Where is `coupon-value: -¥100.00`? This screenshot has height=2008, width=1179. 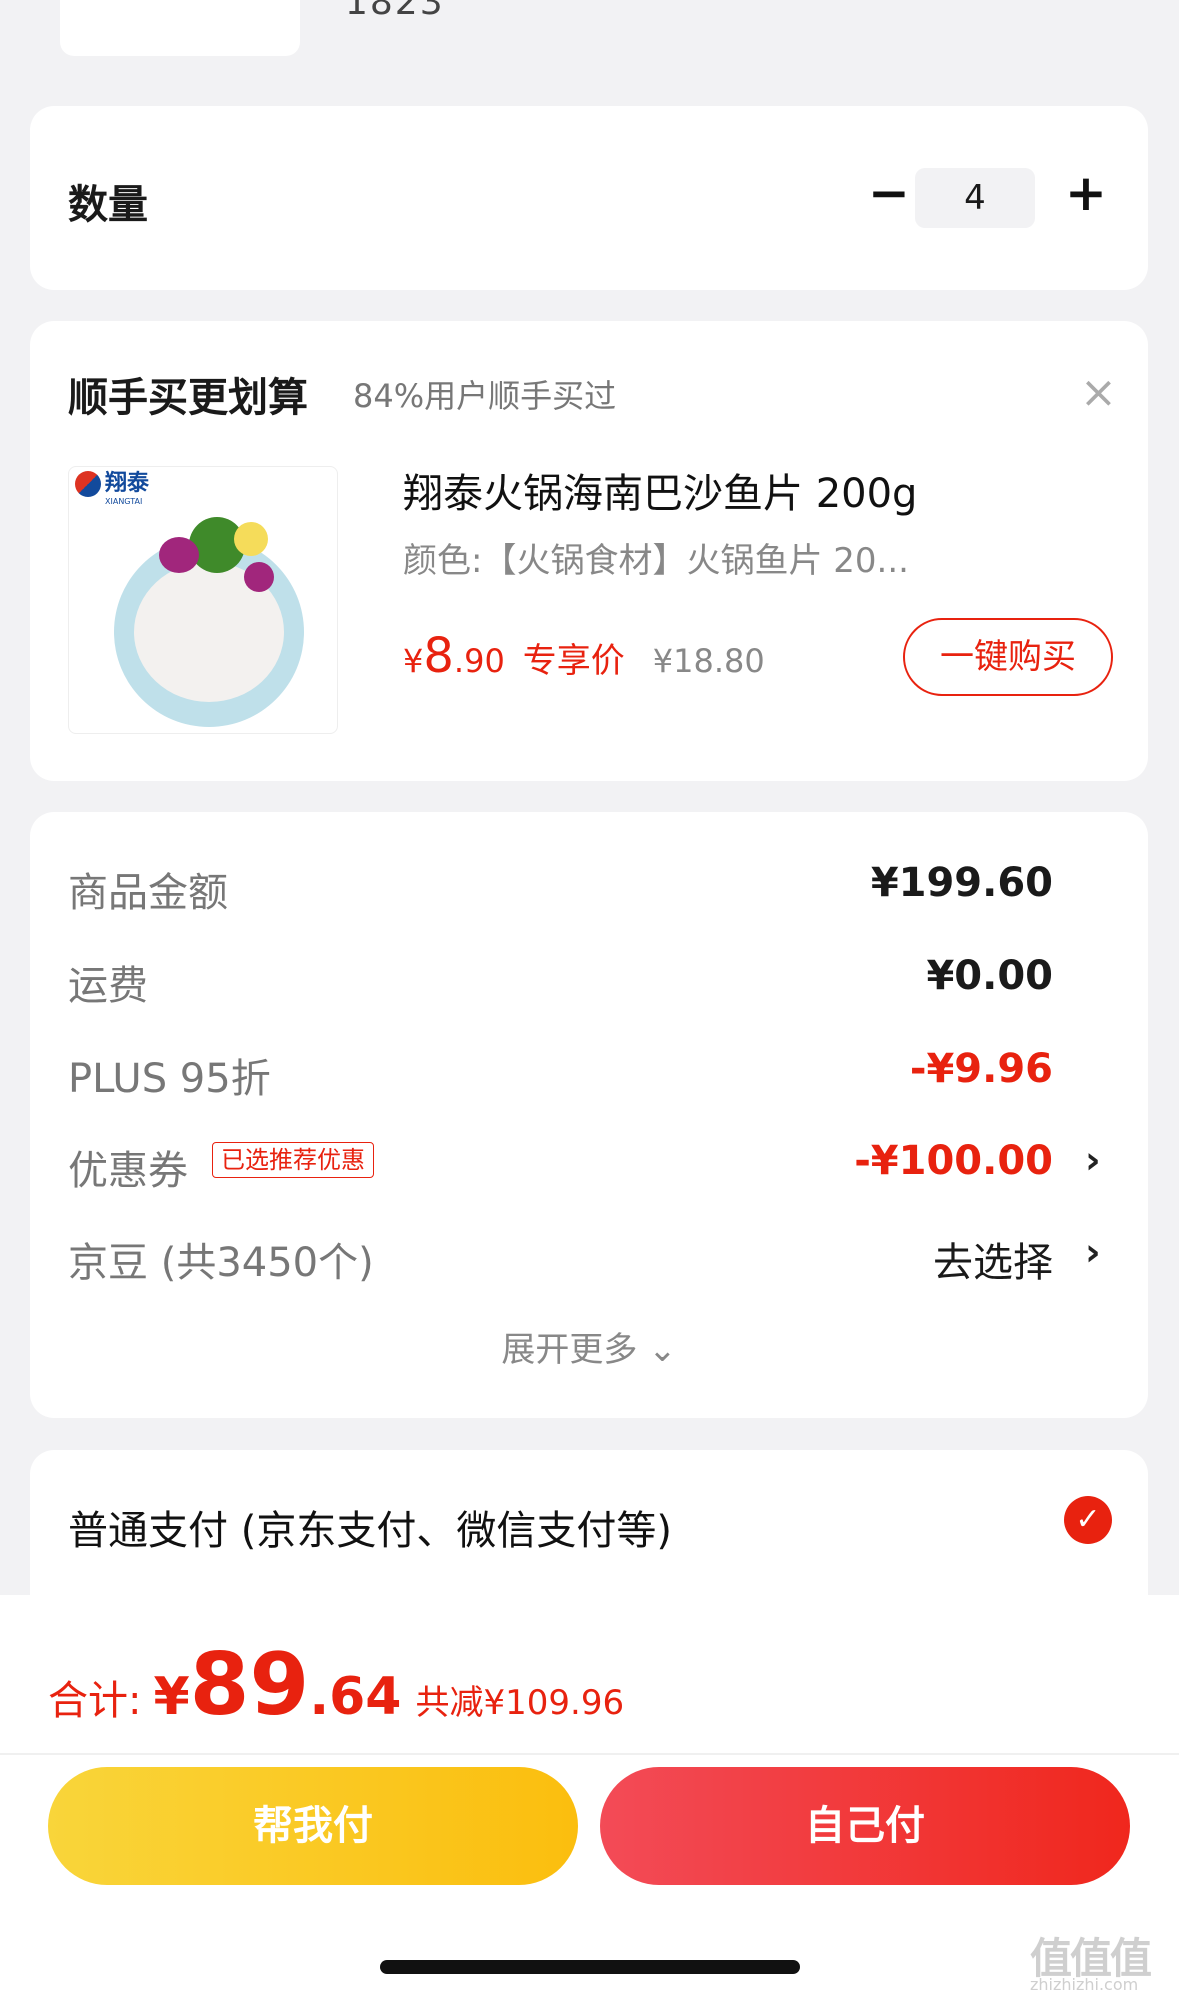 coupon-value: -¥100.00 is located at coordinates (953, 1161).